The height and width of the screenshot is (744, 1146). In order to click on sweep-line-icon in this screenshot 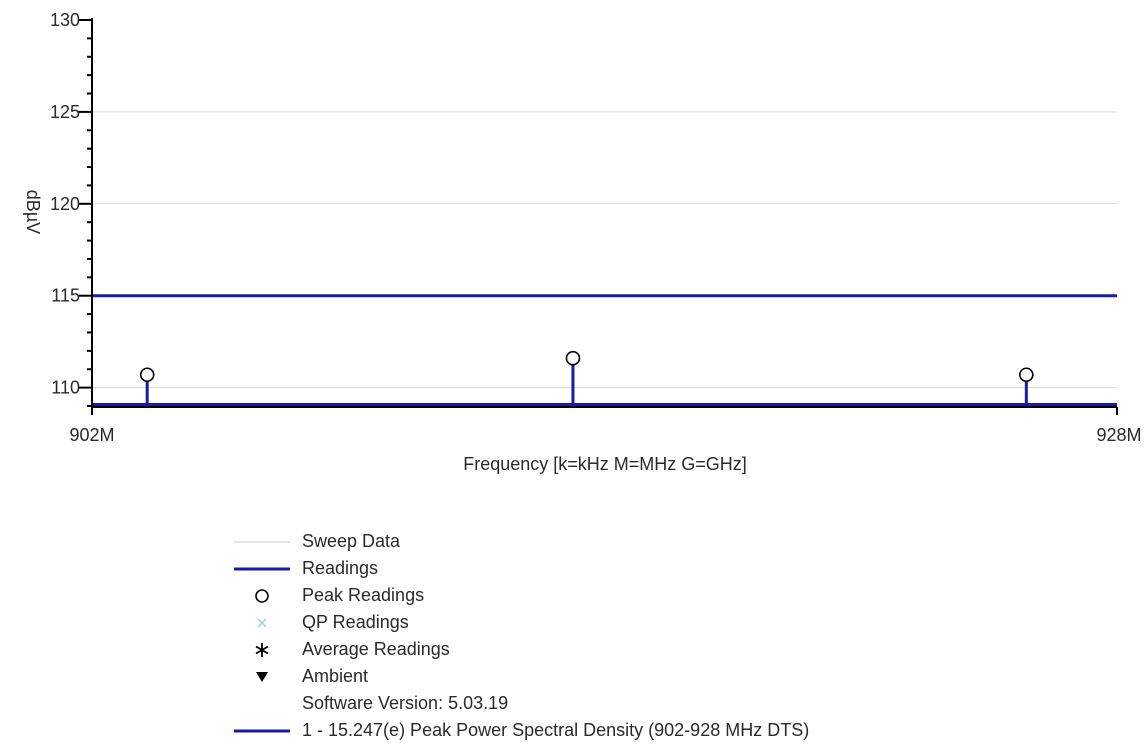, I will do `click(262, 541)`.